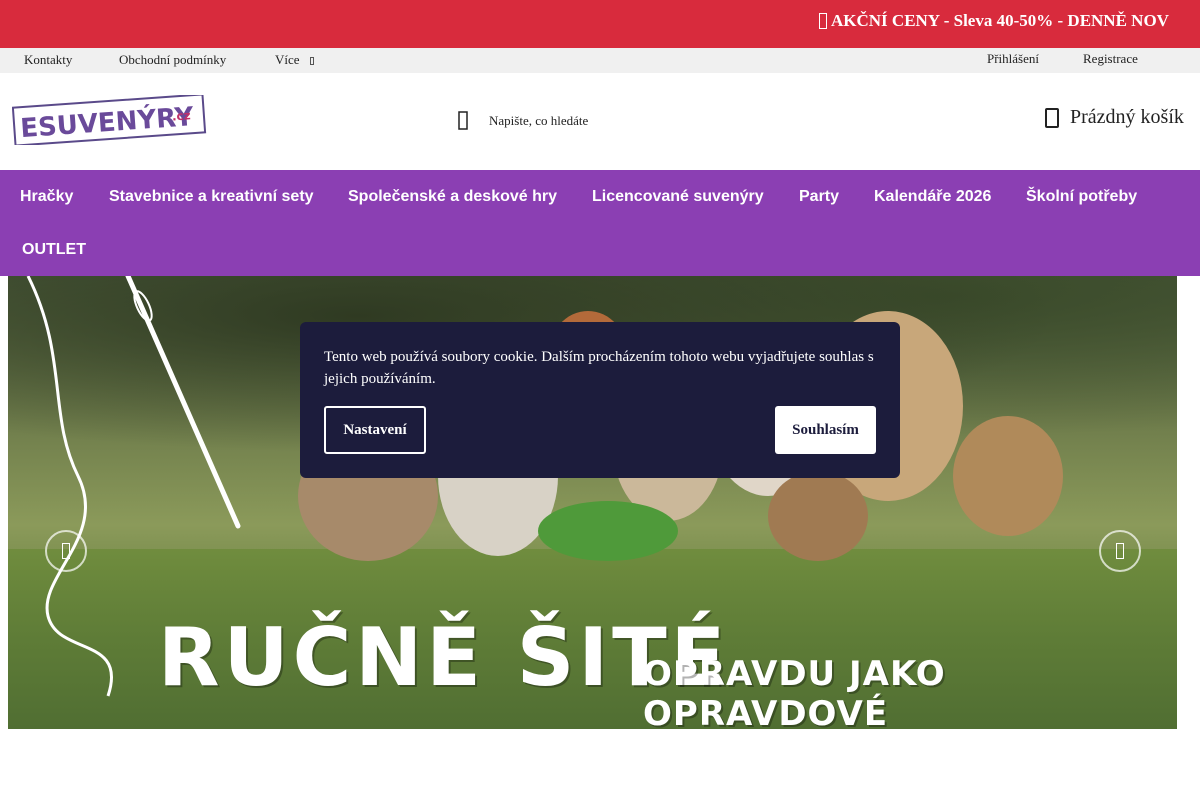 This screenshot has height=800, width=1200. Describe the element at coordinates (1013, 59) in the screenshot. I see `login-link: Přihlášení` at that location.